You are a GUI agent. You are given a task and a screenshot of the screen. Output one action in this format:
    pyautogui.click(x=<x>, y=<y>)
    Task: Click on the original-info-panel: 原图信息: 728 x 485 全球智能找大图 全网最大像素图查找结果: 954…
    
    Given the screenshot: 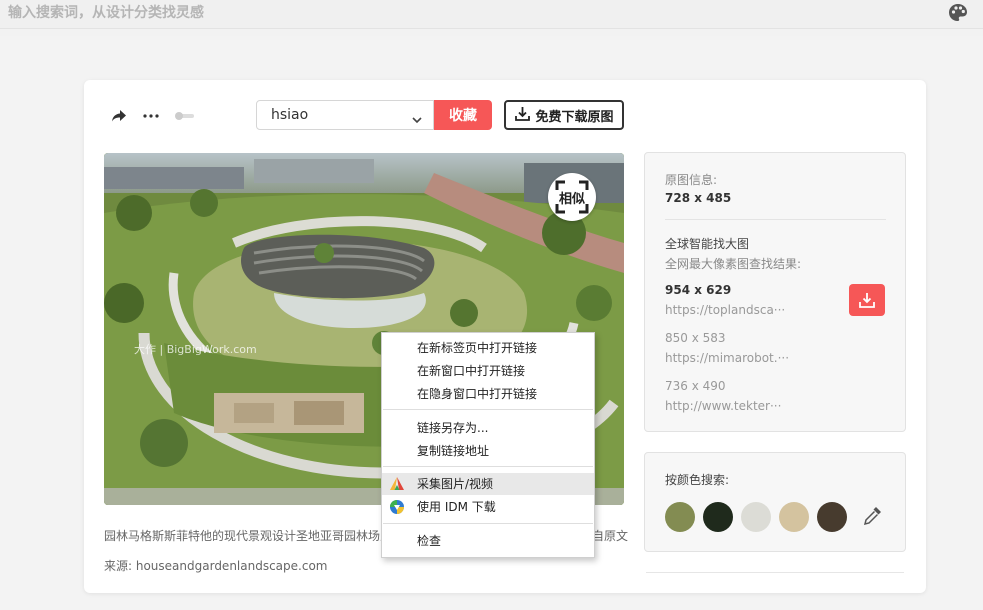 What is the action you would take?
    pyautogui.click(x=775, y=292)
    